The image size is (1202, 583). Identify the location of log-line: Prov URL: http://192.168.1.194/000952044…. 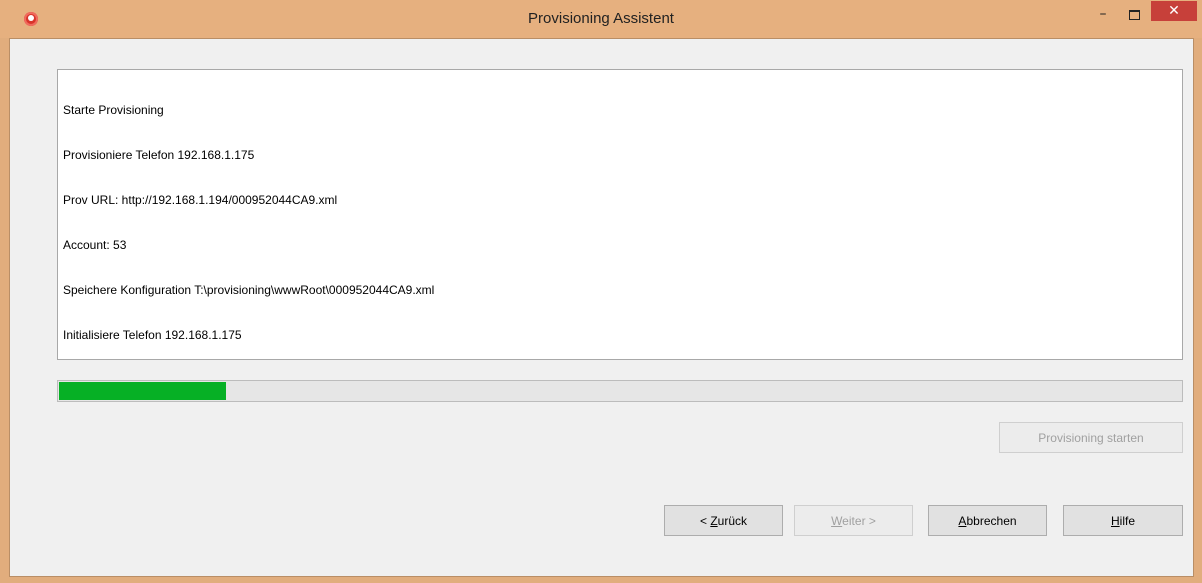
(200, 200).